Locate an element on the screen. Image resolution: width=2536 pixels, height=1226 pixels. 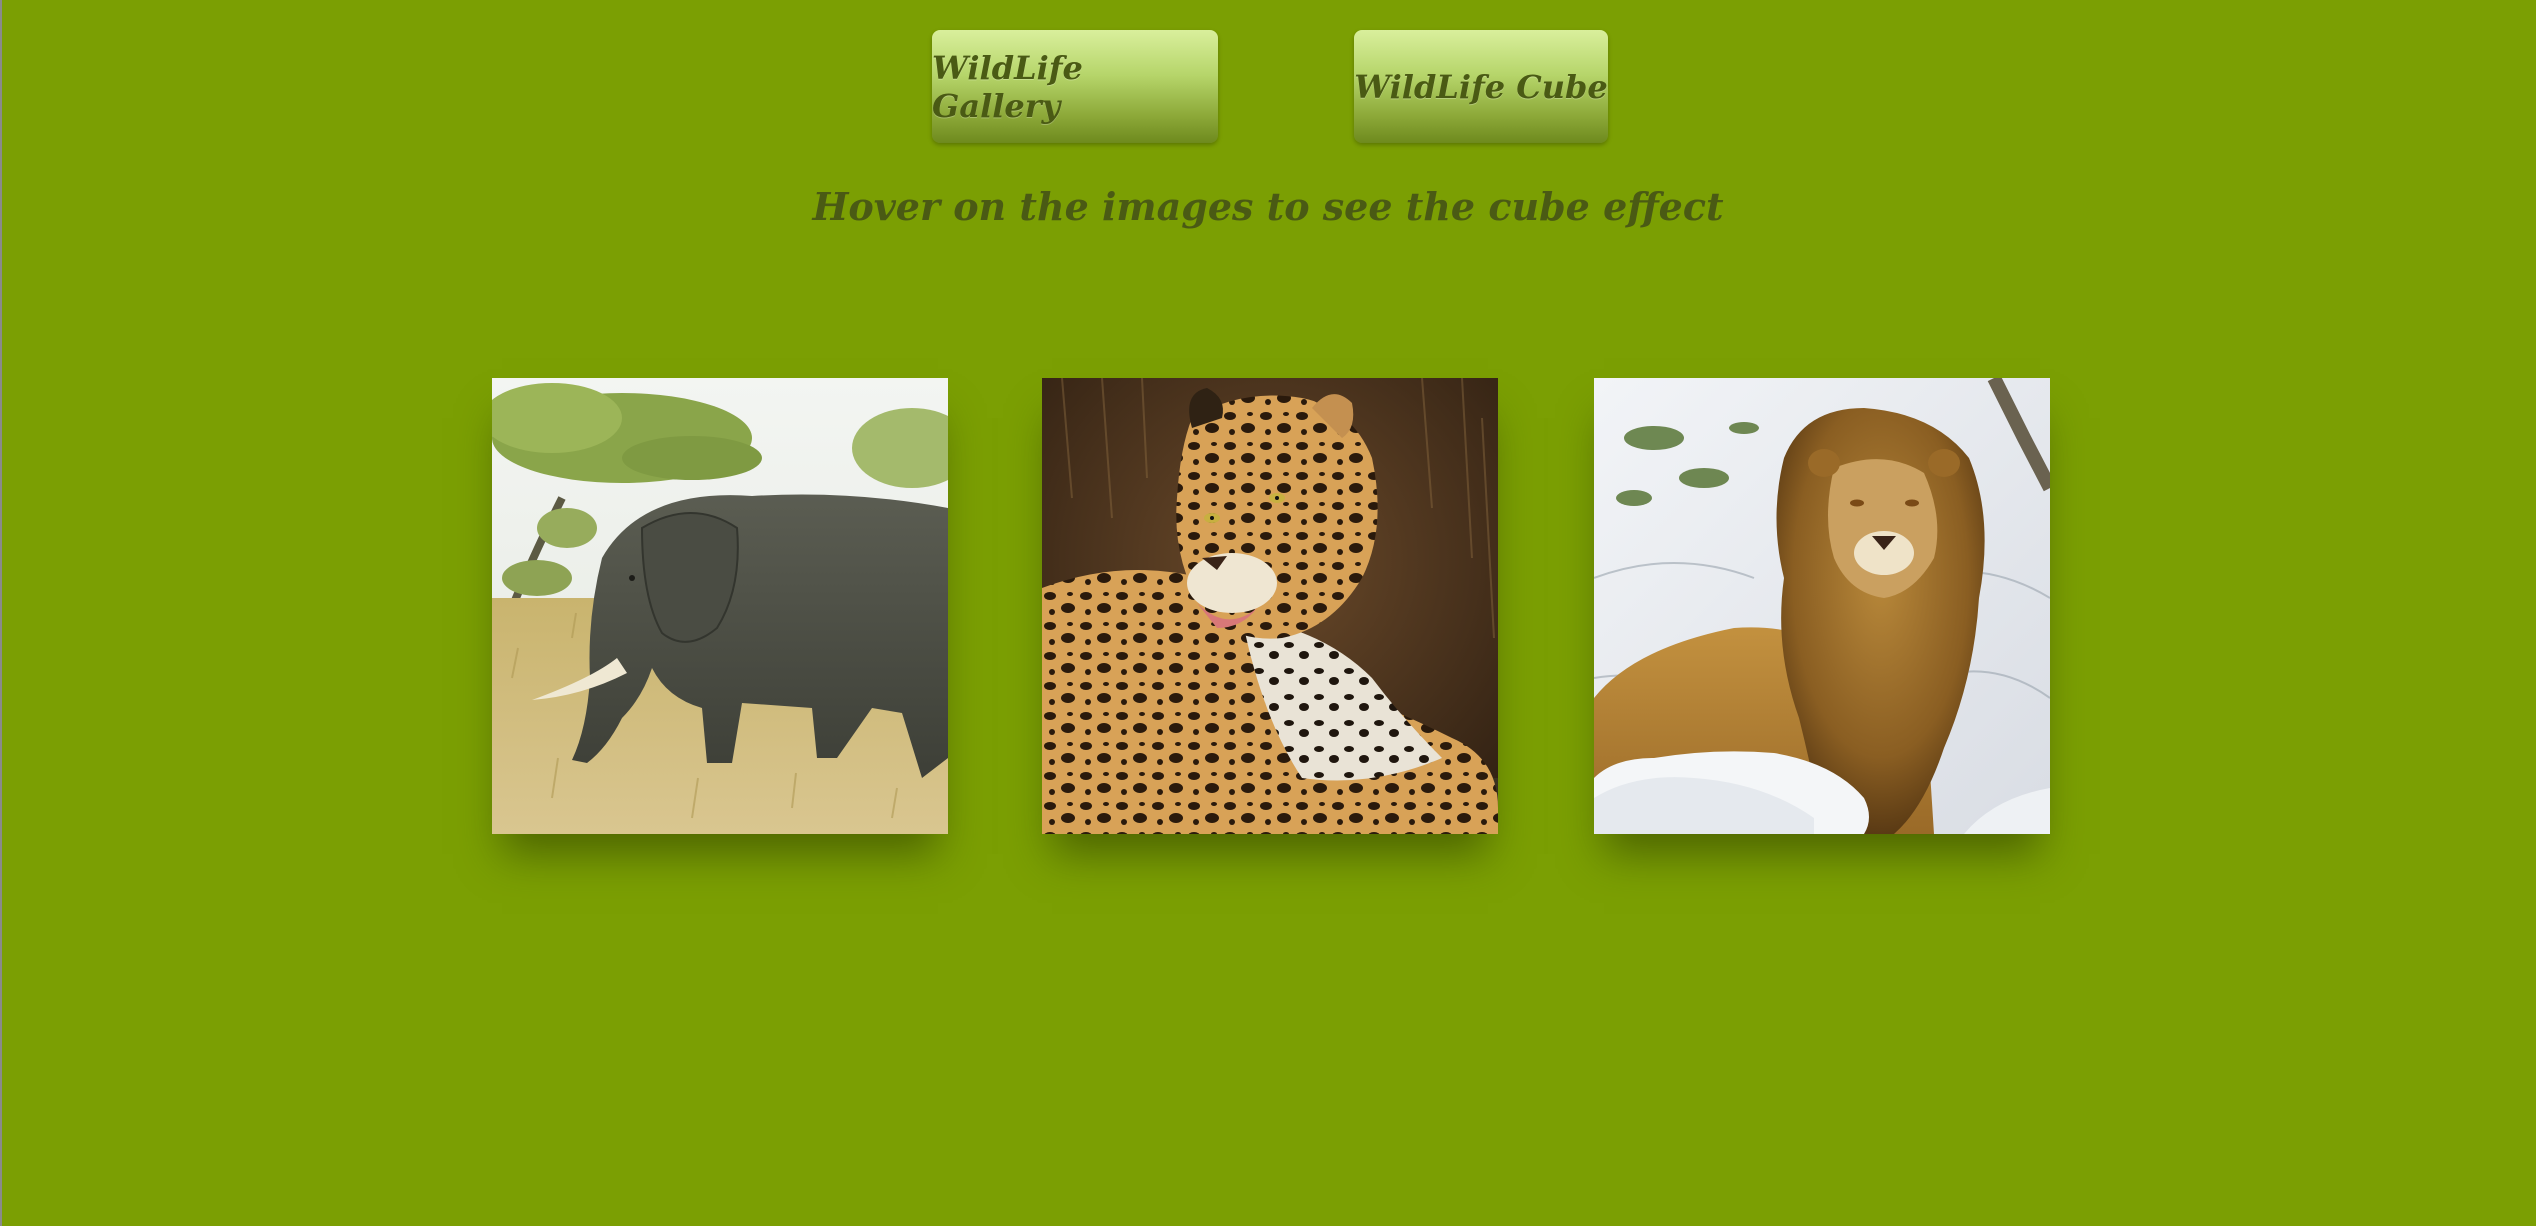
elephant-image is located at coordinates (720, 606).